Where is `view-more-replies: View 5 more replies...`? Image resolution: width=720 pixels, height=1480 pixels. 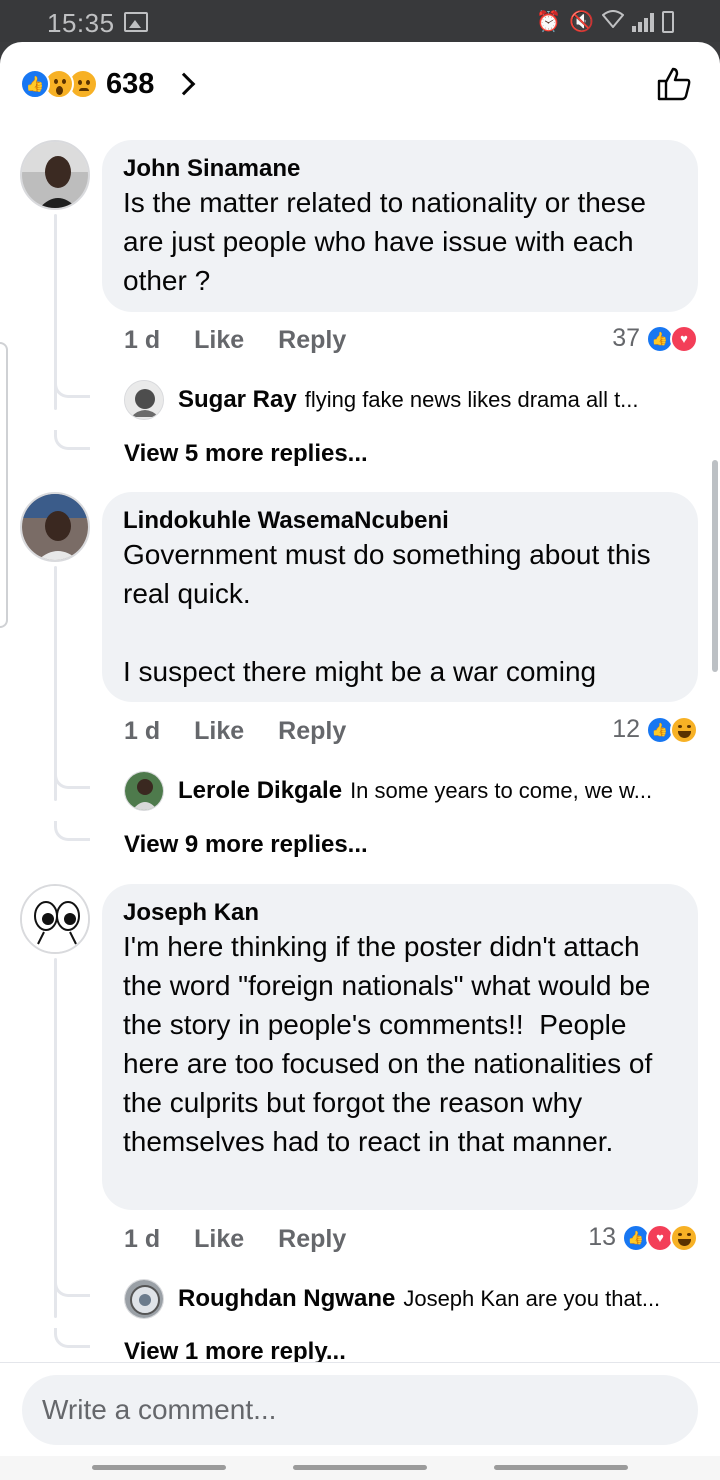
view-more-replies: View 5 more replies... is located at coordinates (246, 454).